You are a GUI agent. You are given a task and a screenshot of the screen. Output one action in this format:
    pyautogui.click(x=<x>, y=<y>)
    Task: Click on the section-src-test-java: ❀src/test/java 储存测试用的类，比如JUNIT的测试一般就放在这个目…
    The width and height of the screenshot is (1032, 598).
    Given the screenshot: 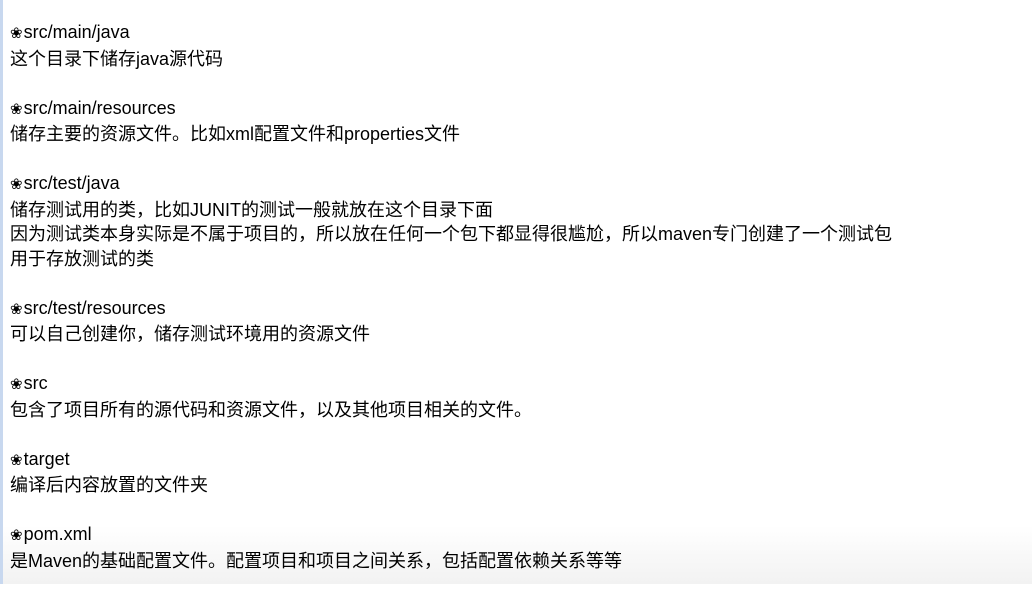 What is the action you would take?
    pyautogui.click(x=451, y=221)
    